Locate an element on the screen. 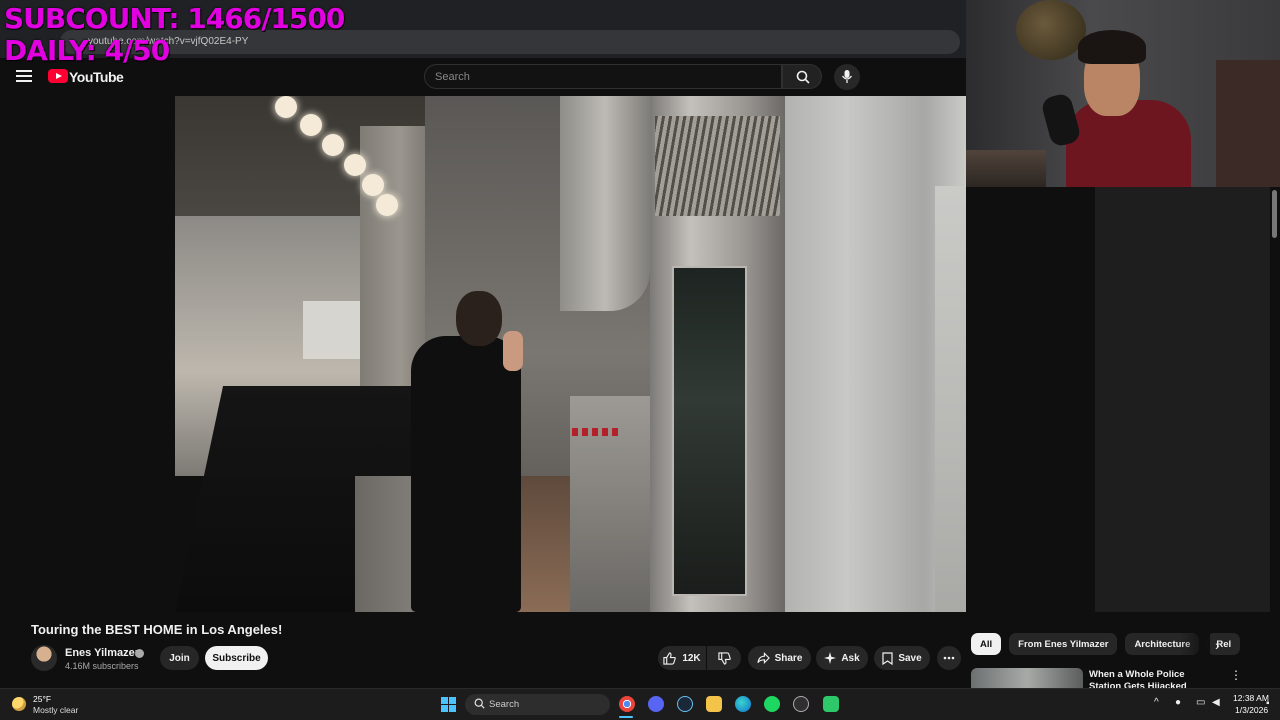  chevron-right-icon: › is located at coordinates (1217, 645).